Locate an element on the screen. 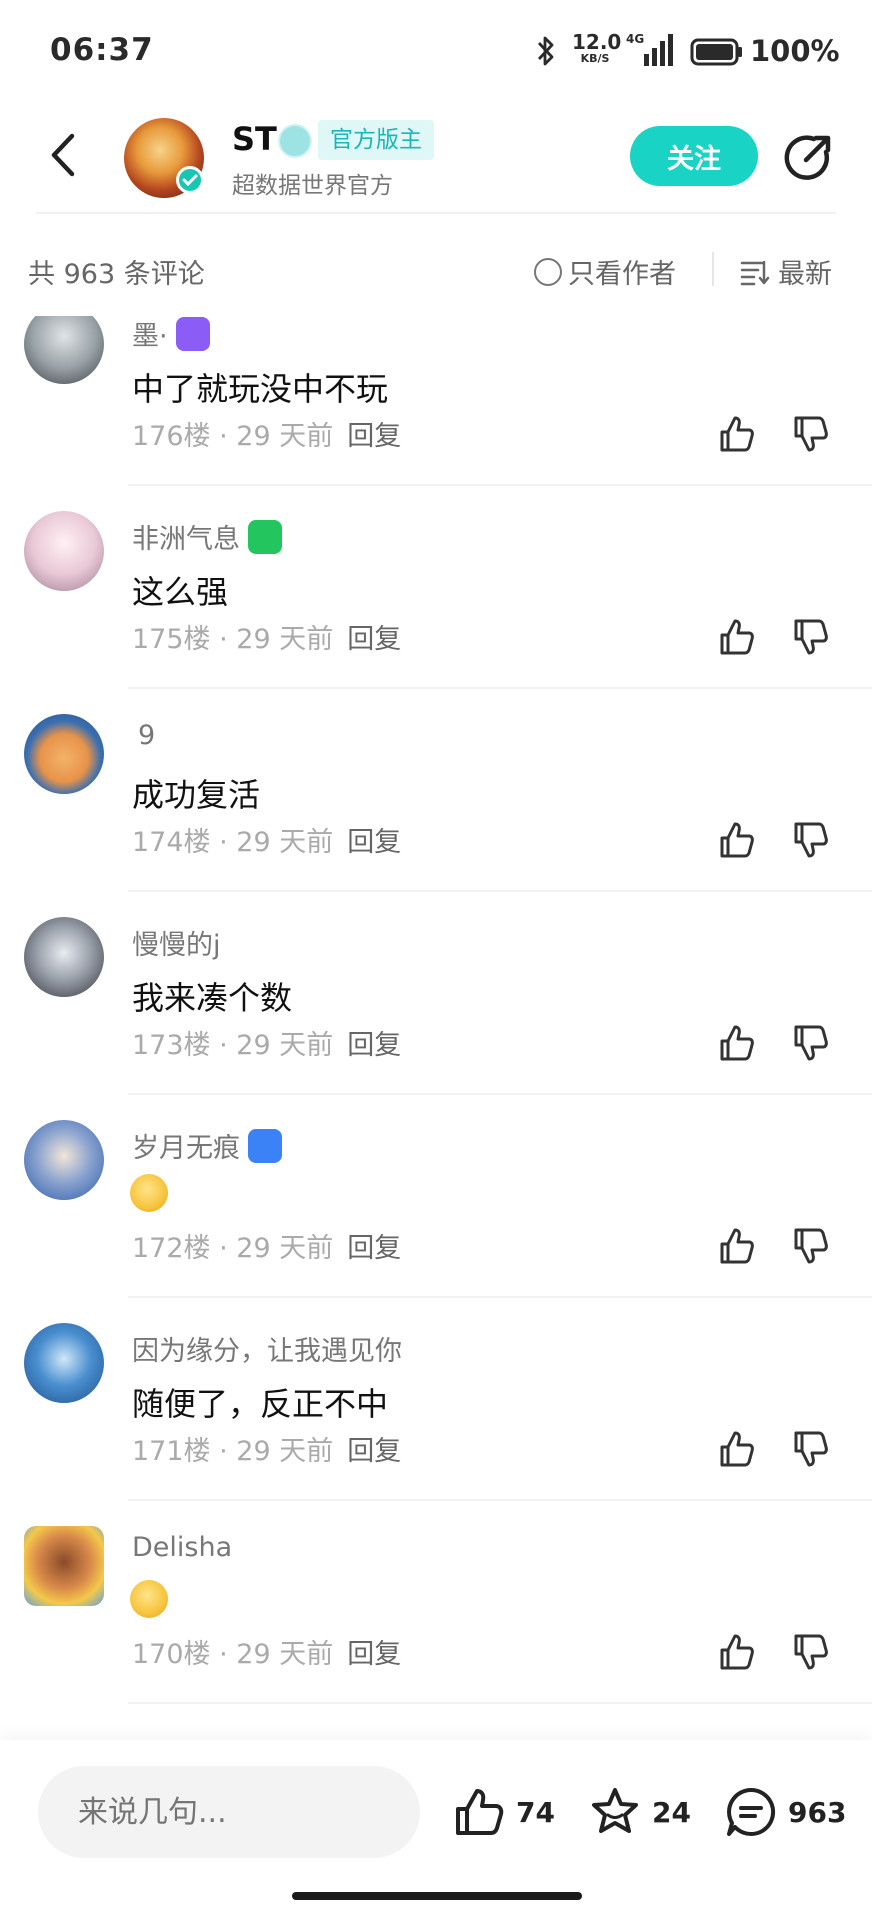 The height and width of the screenshot is (1920, 872). thumbs-up-icon is located at coordinates (480, 1812).